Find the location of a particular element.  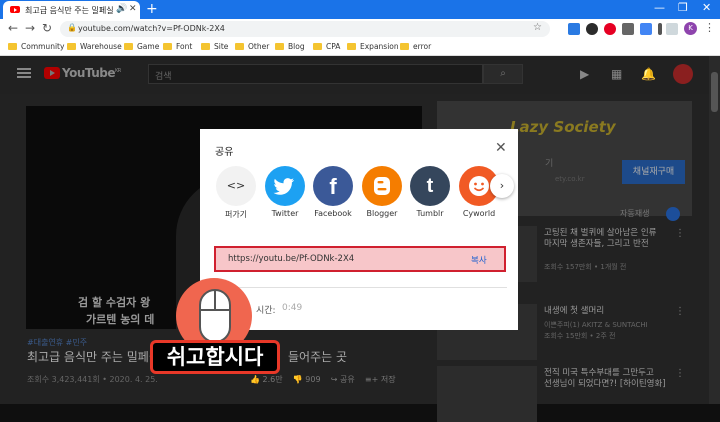

embed-share-button: <> is located at coordinates (236, 186).